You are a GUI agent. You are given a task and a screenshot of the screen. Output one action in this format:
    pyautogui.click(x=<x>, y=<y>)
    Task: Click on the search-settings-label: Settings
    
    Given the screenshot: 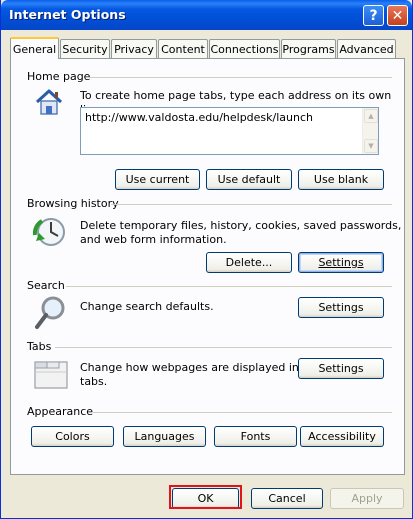 What is the action you would take?
    pyautogui.click(x=341, y=307)
    